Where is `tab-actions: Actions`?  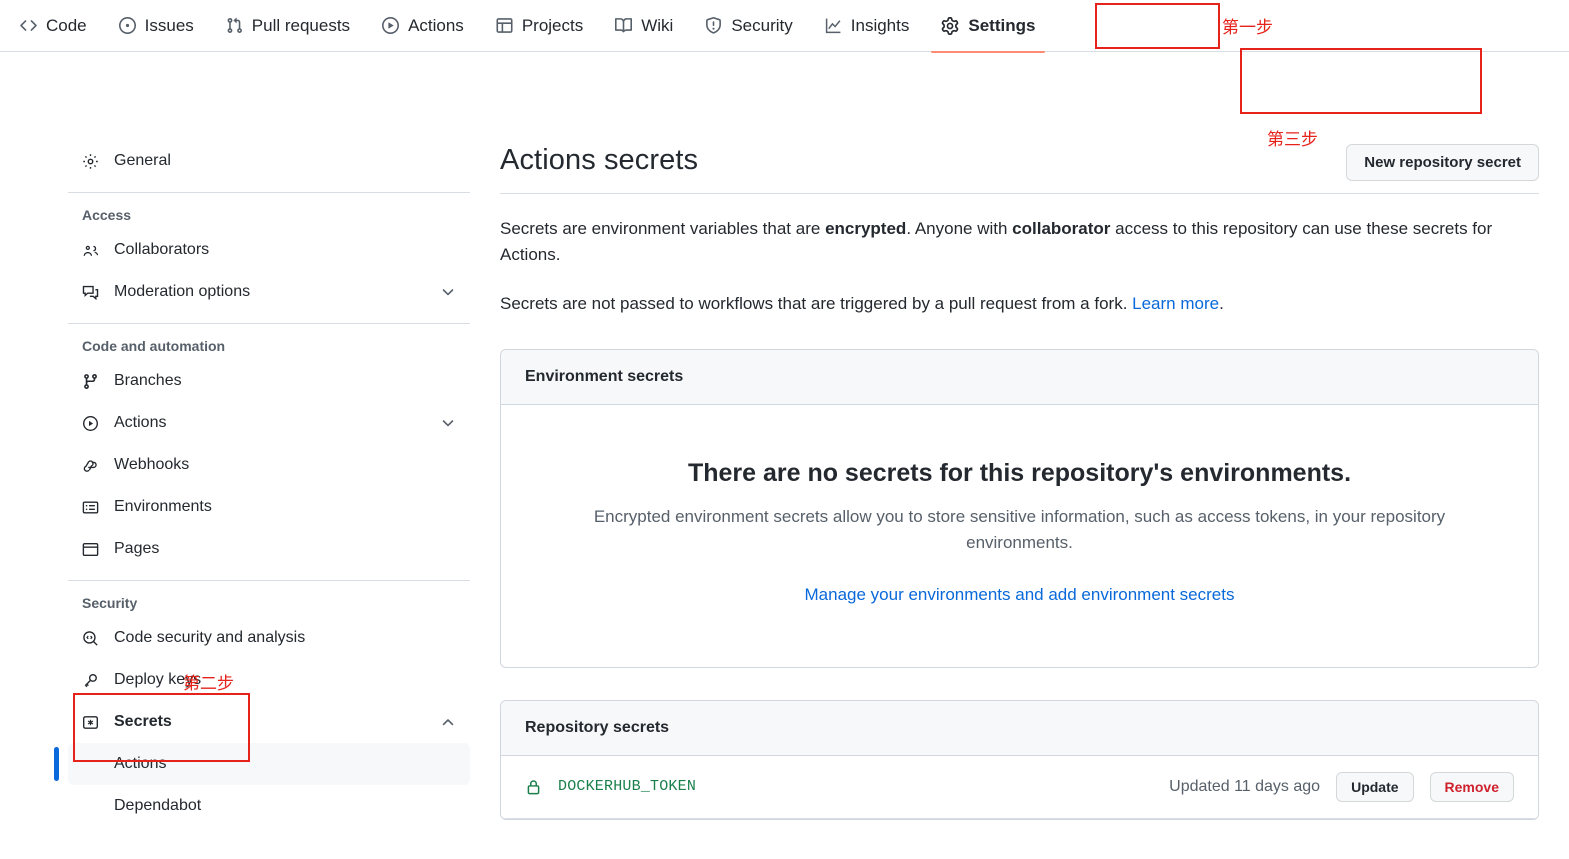
tab-actions: Actions is located at coordinates (423, 26).